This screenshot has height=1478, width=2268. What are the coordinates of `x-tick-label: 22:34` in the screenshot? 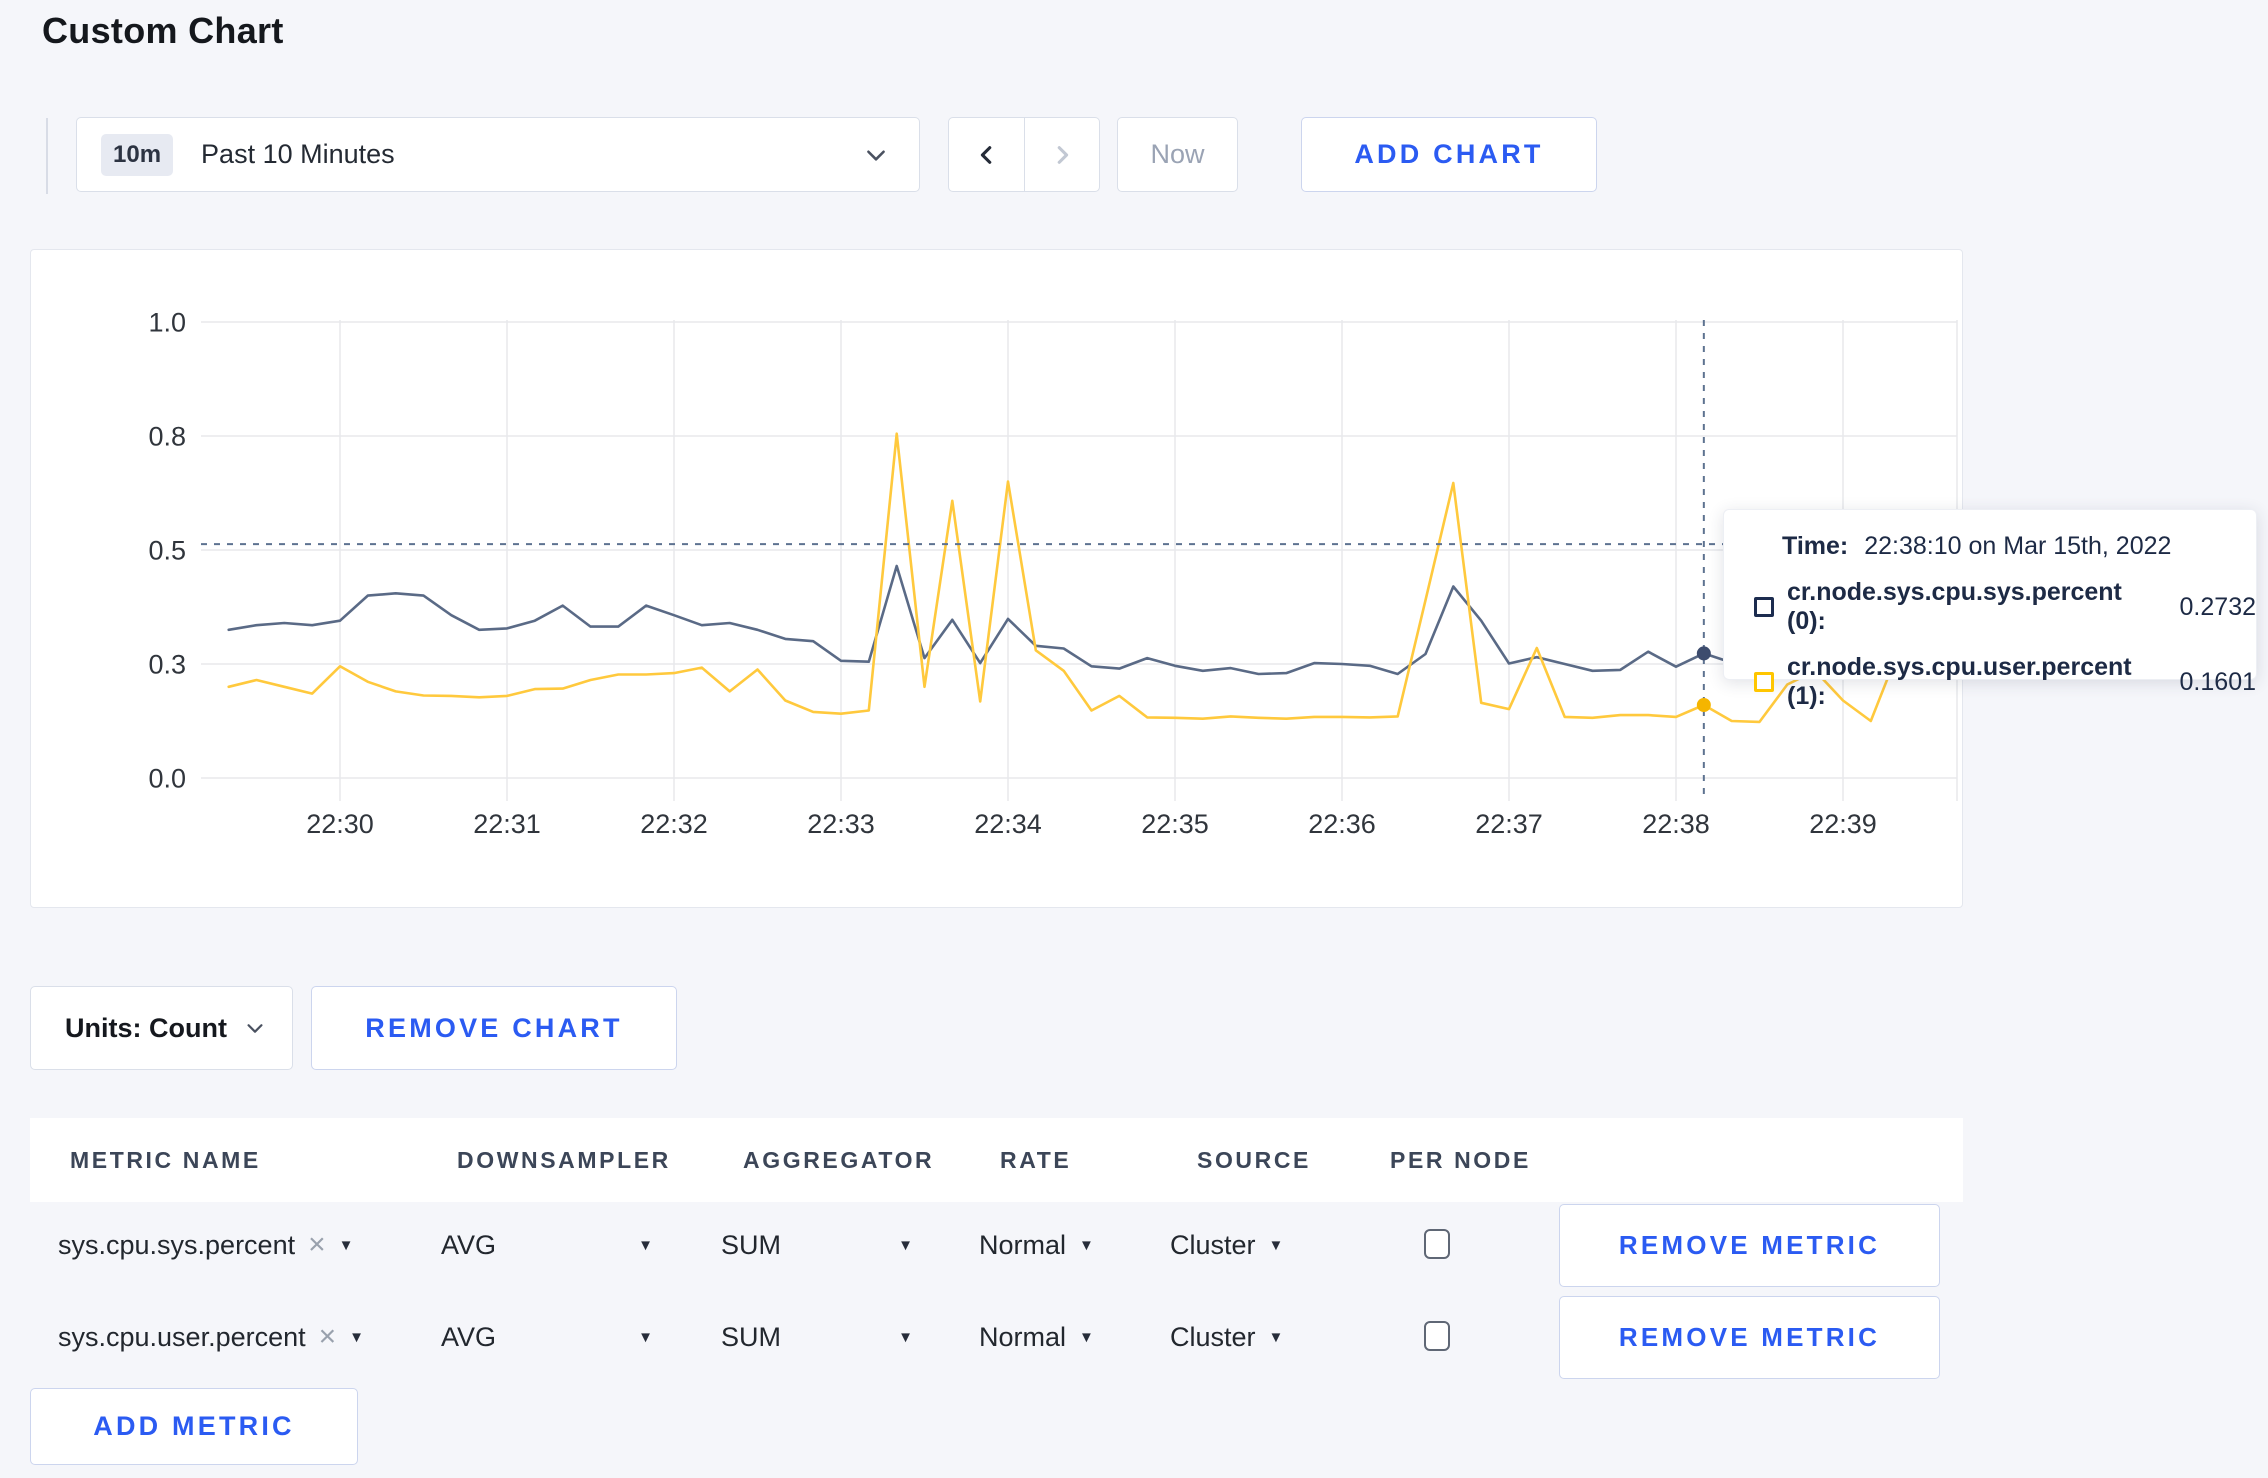 It's located at (1008, 824).